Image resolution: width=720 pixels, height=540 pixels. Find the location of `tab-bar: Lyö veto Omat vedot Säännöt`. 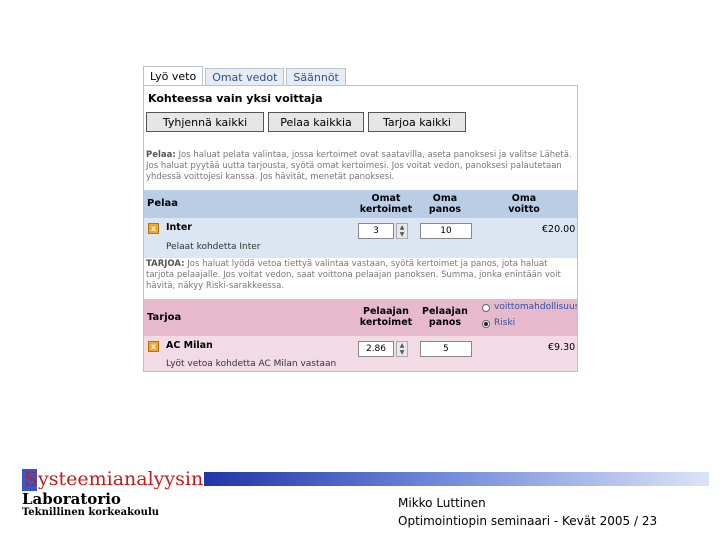

tab-bar: Lyö veto Omat vedot Säännöt is located at coordinates (245, 76).